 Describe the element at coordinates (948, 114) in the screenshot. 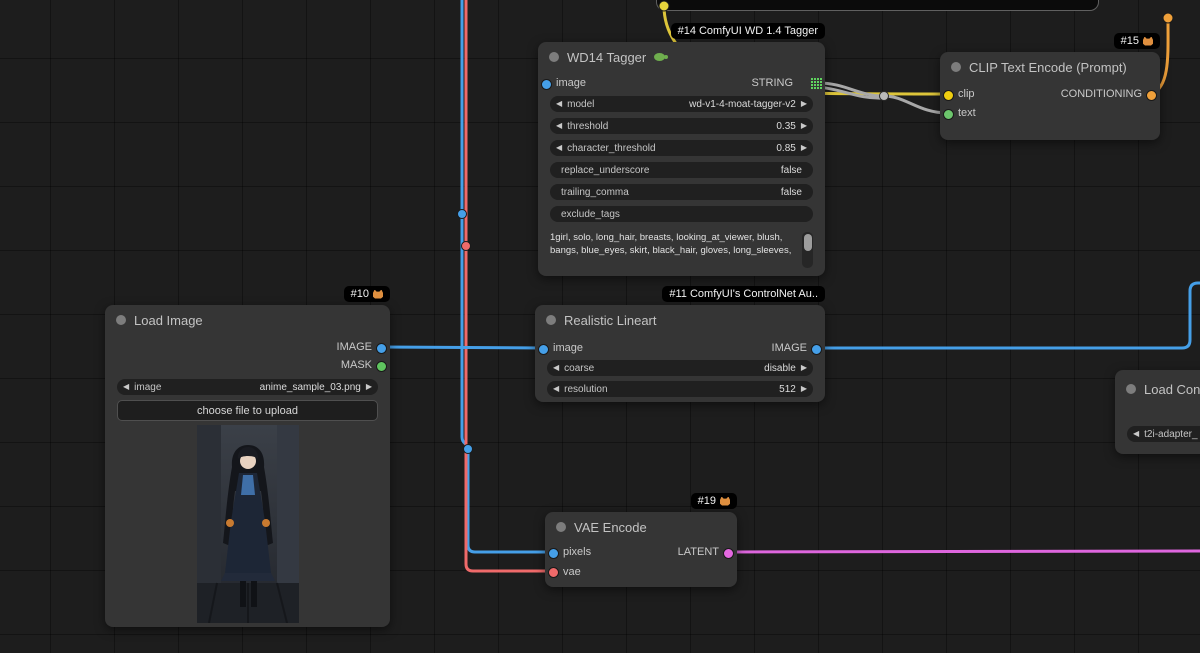

I see `input-slot-text` at that location.